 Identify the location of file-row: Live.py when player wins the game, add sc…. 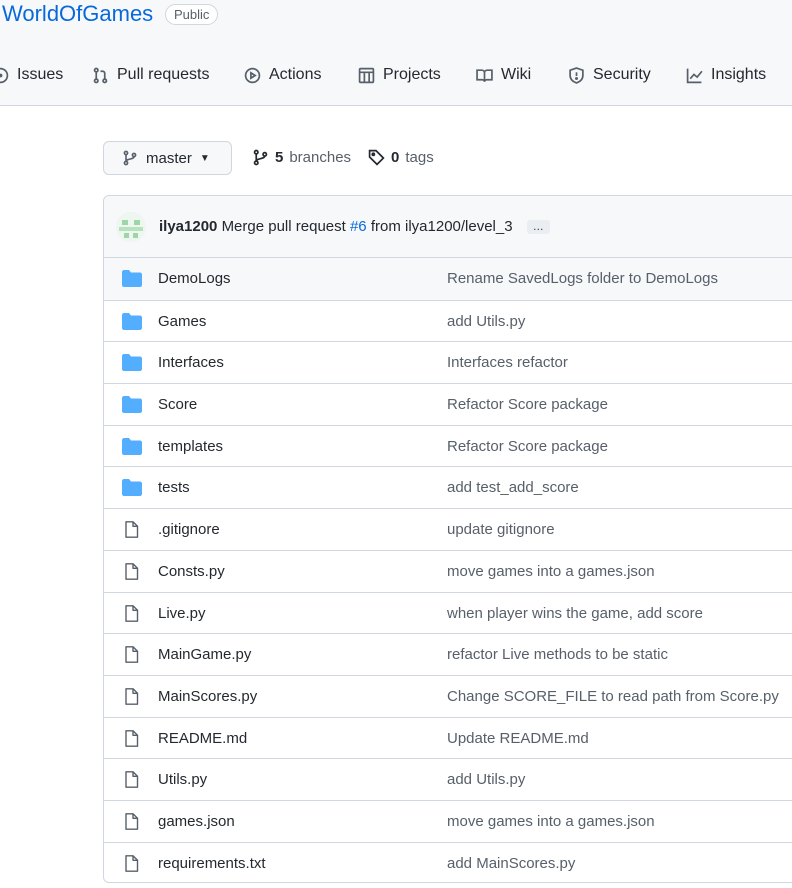
(448, 612).